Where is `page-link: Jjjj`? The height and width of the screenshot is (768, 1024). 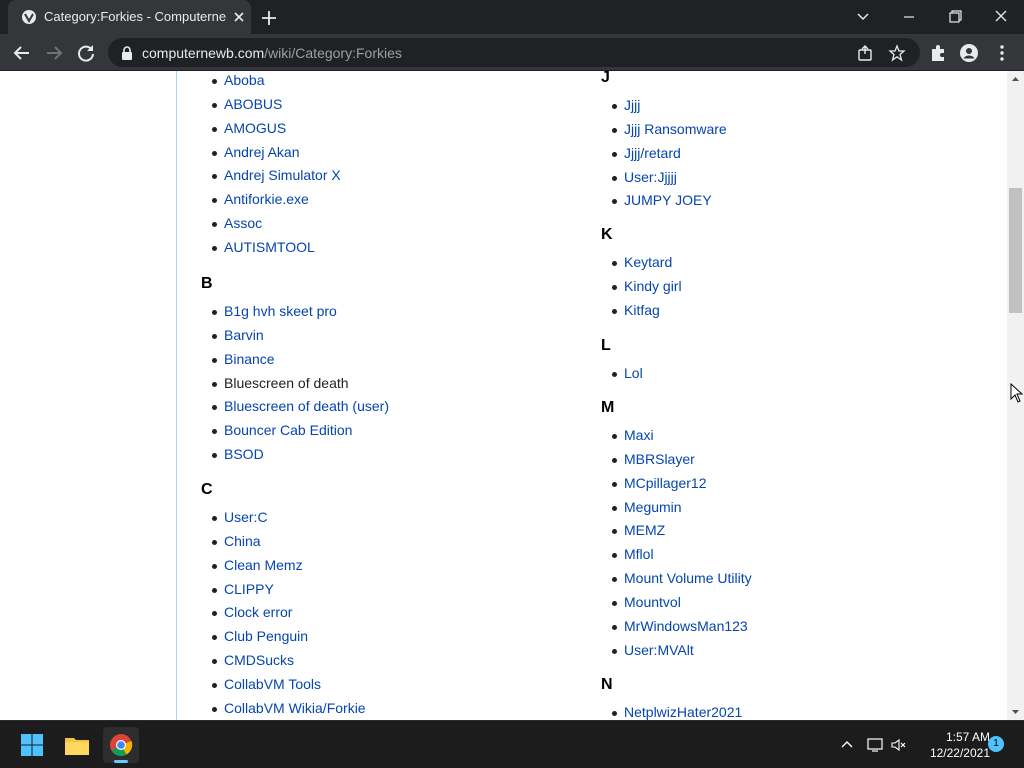
page-link: Jjjj is located at coordinates (632, 105).